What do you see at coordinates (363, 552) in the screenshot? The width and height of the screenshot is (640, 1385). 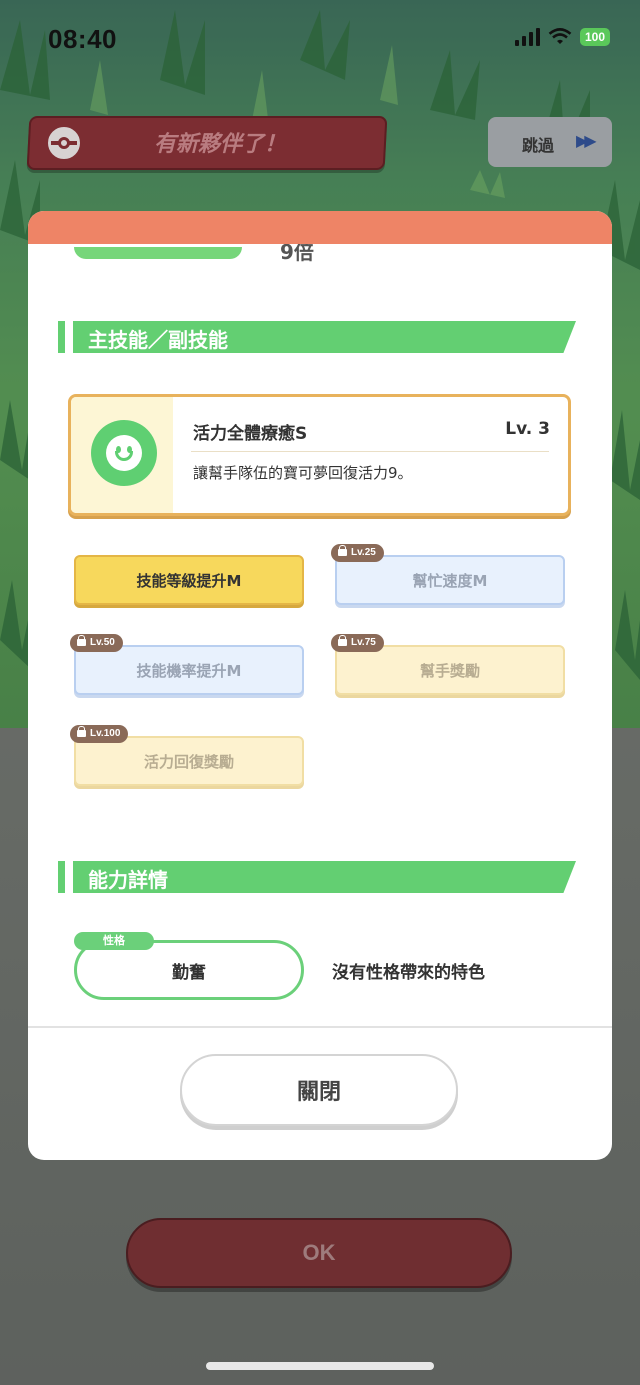 I see `unlock-level: Lv.25` at bounding box center [363, 552].